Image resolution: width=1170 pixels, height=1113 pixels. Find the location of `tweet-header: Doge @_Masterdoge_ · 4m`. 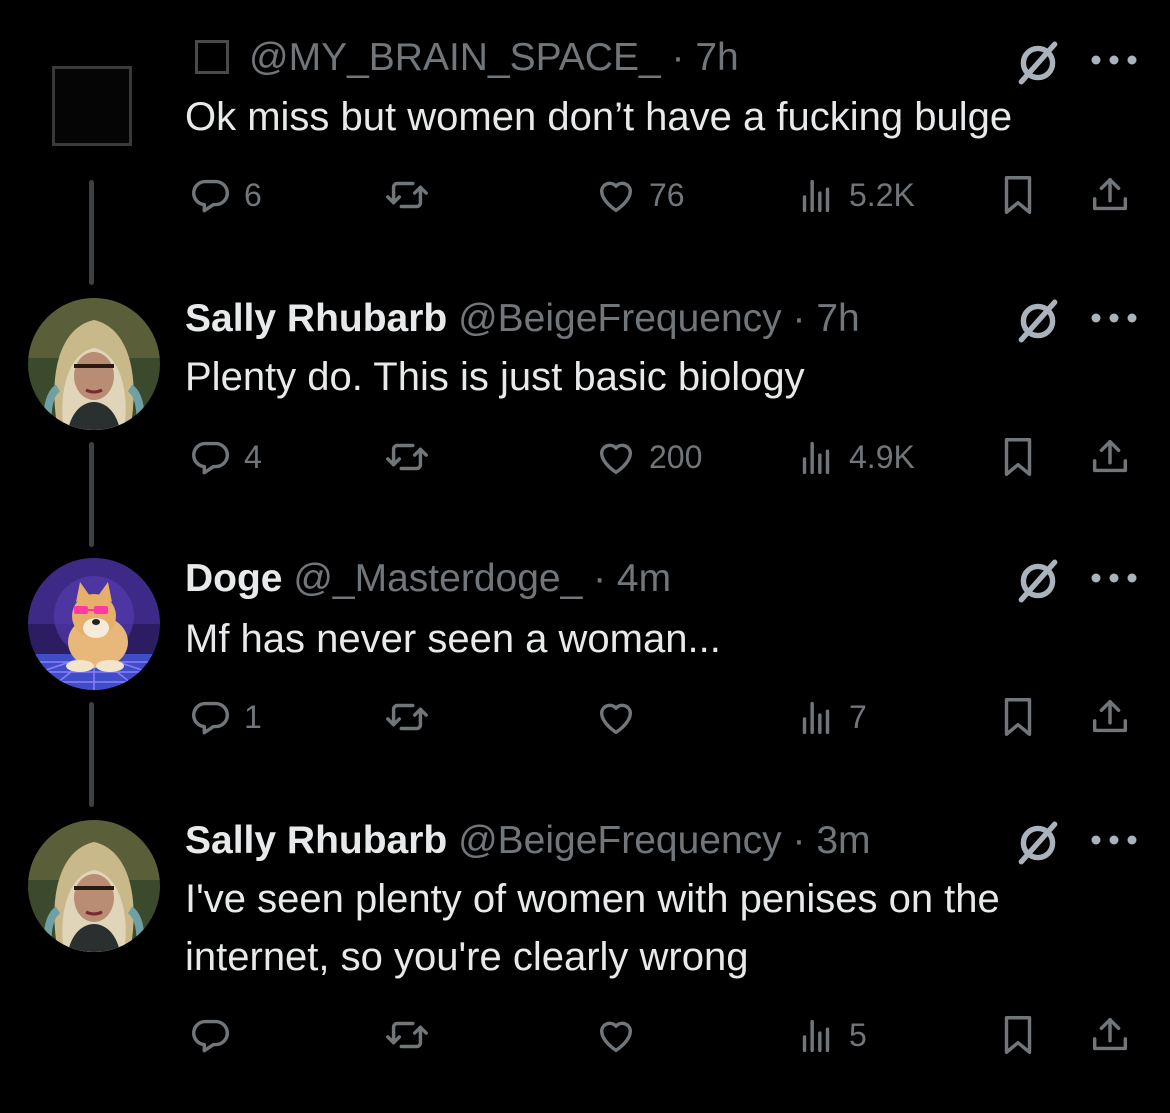

tweet-header: Doge @_Masterdoge_ · 4m is located at coordinates (428, 579).